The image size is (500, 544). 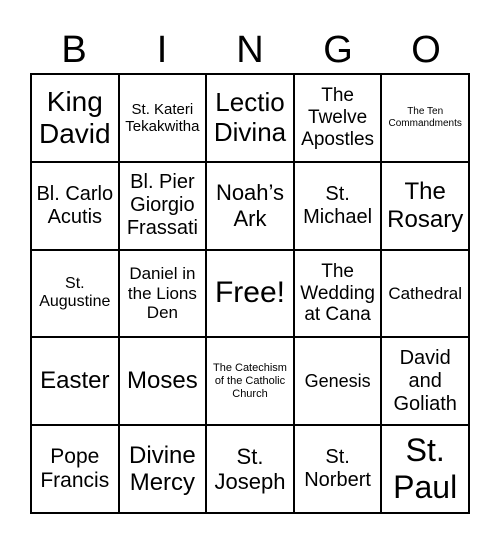 I want to click on bingo-header: BINGO, so click(x=250, y=50).